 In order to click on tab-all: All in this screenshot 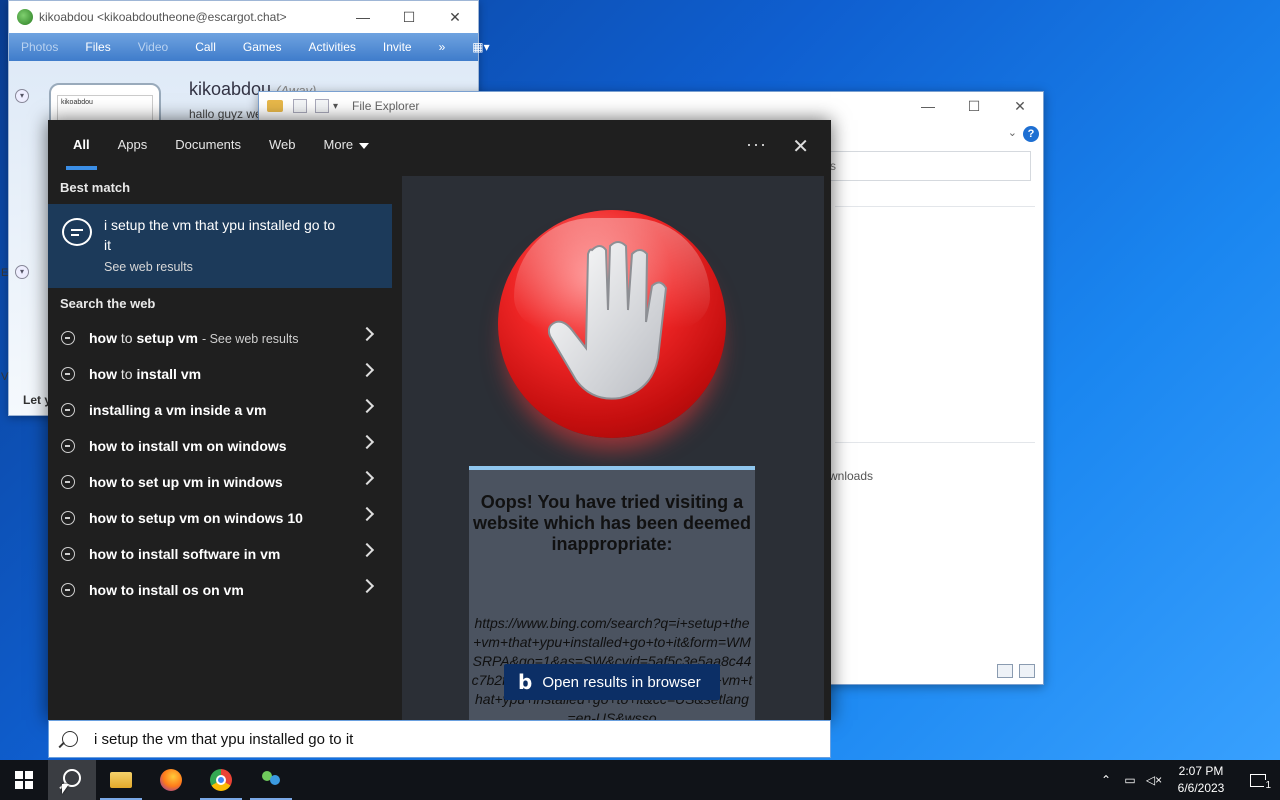, I will do `click(81, 146)`.